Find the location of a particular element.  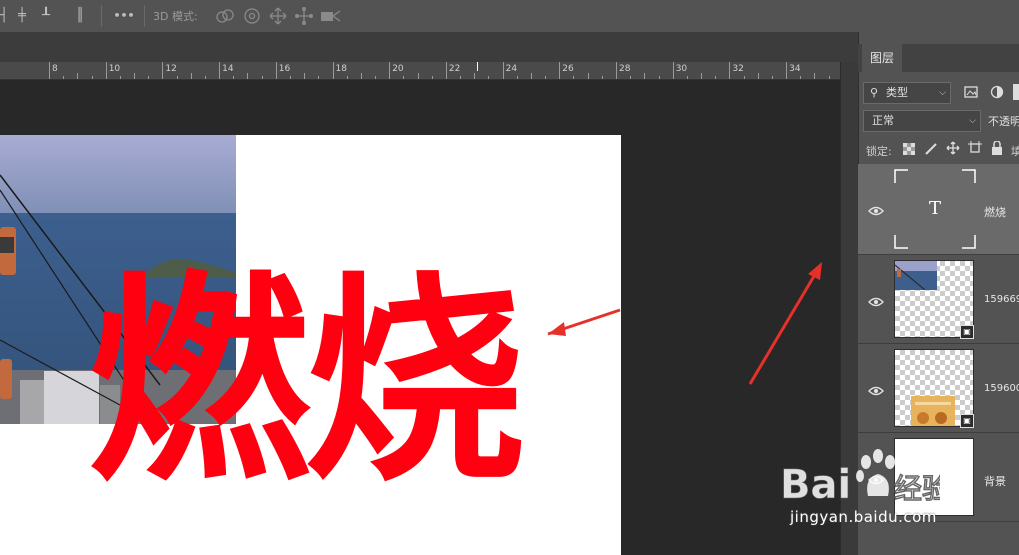

blend-mode-value: 正常 is located at coordinates (883, 120).